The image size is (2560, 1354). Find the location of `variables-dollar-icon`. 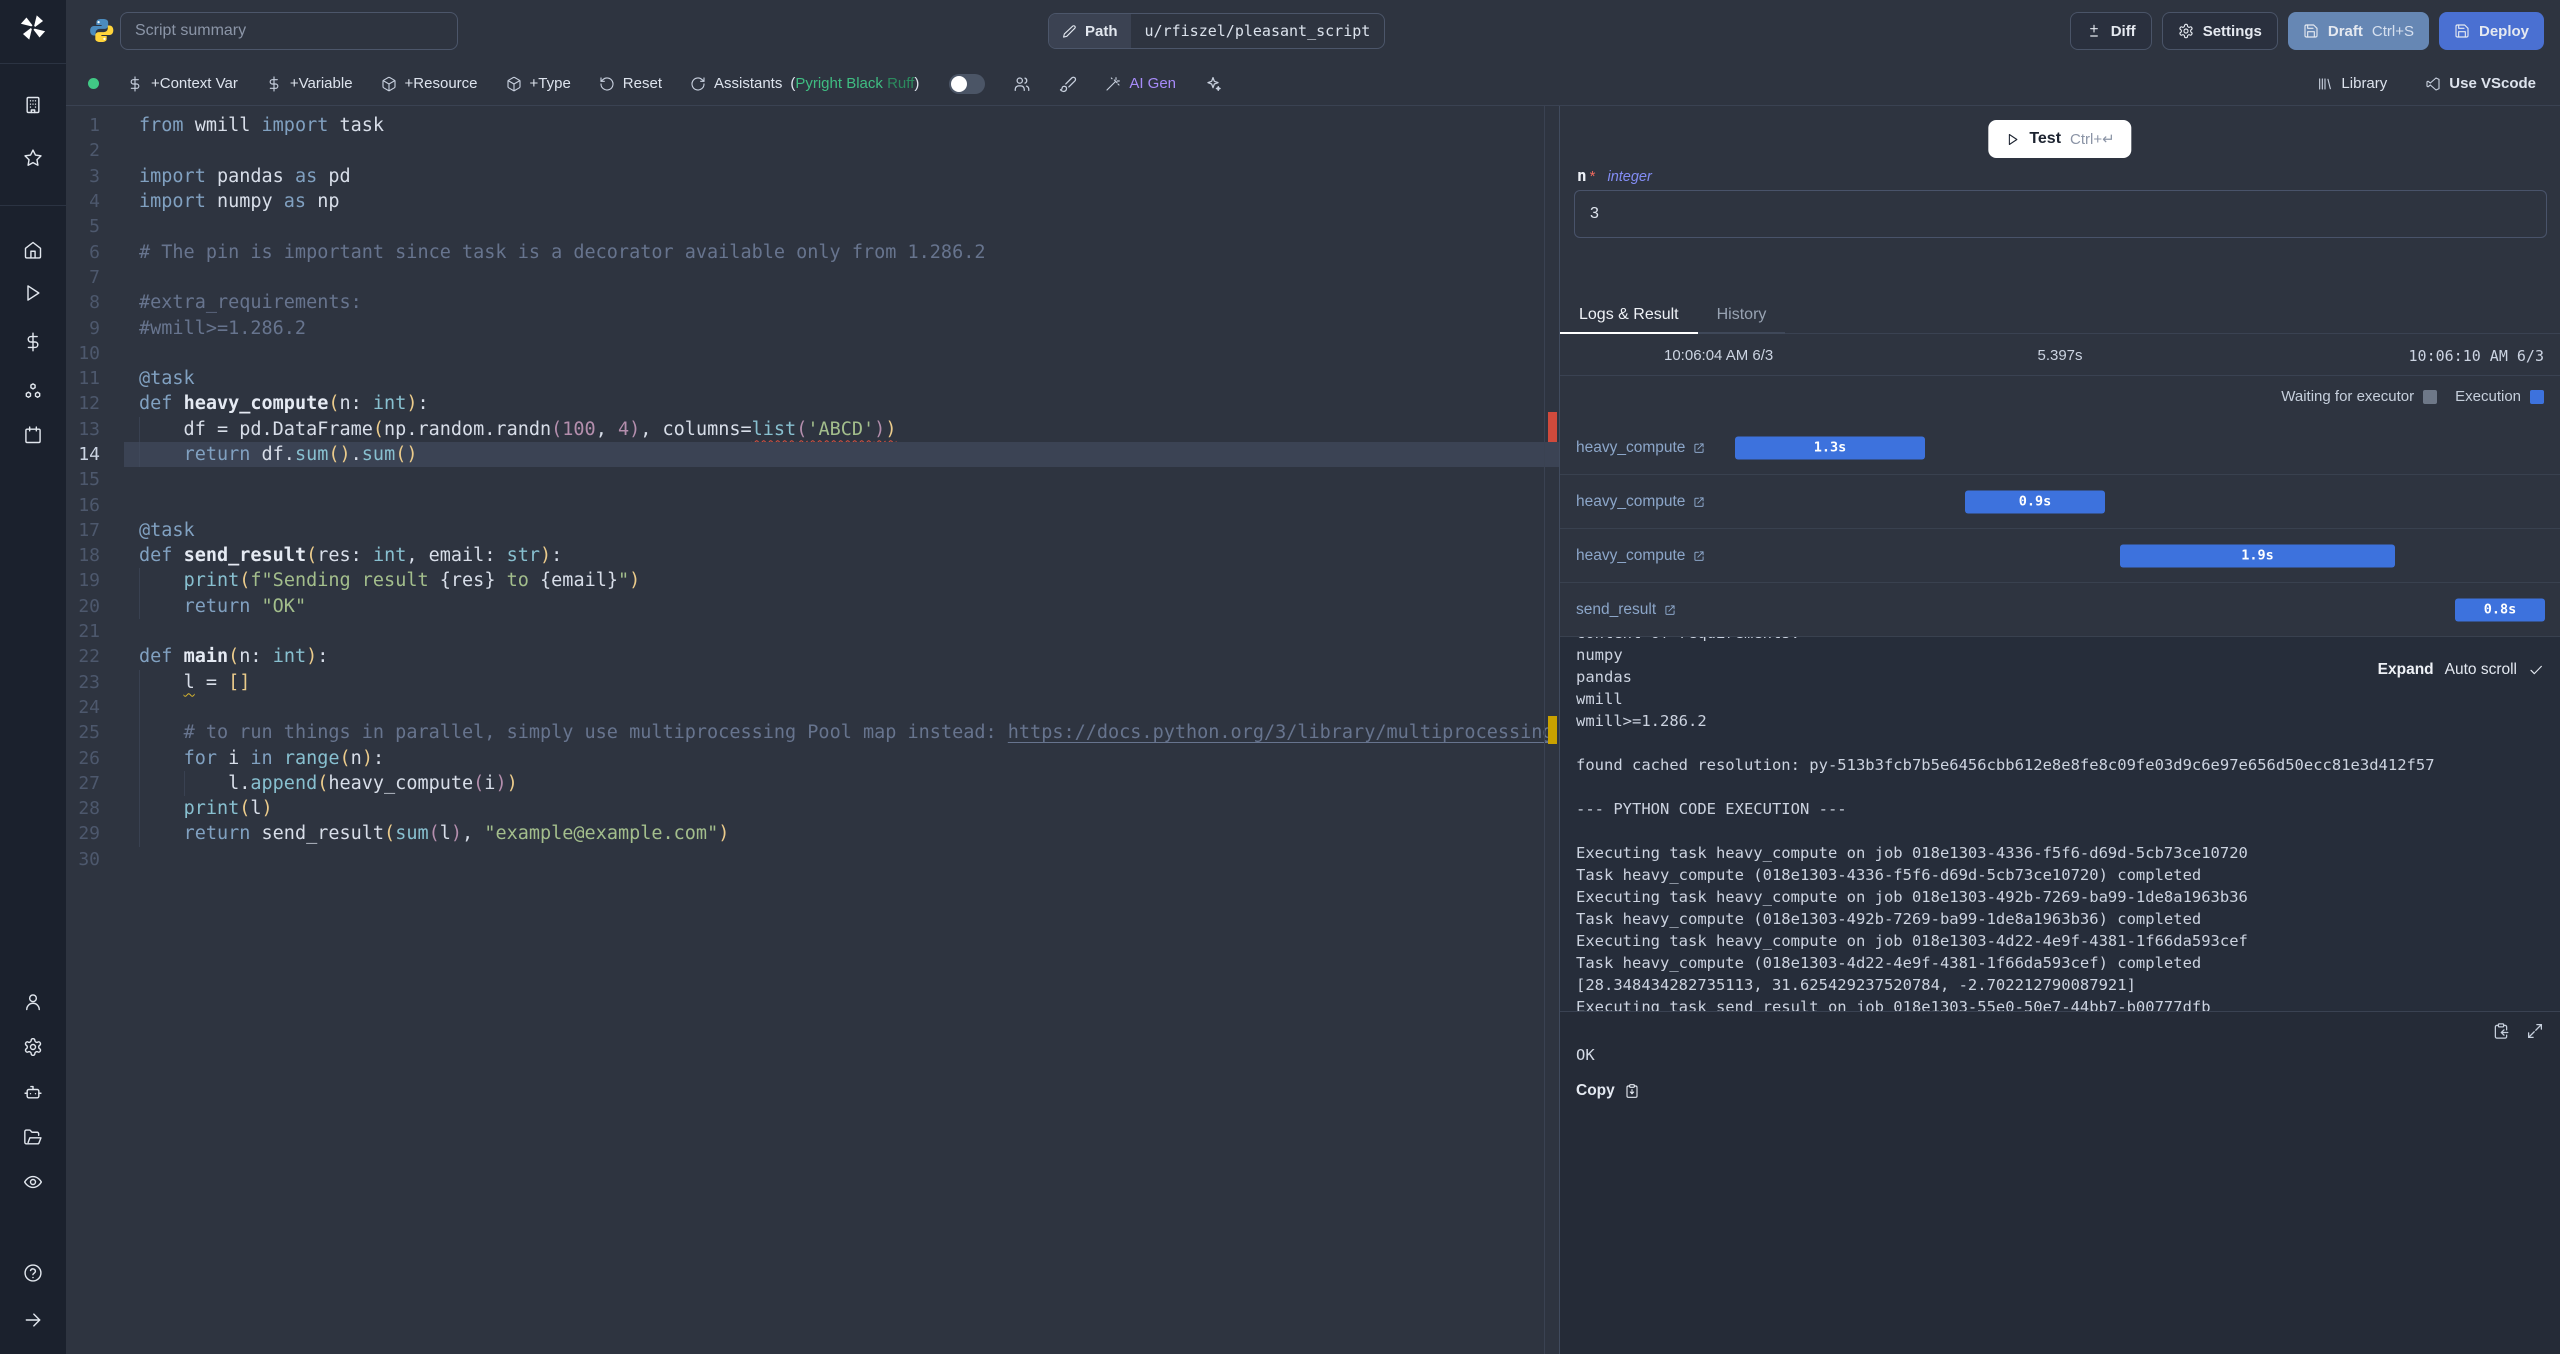

variables-dollar-icon is located at coordinates (33, 342).